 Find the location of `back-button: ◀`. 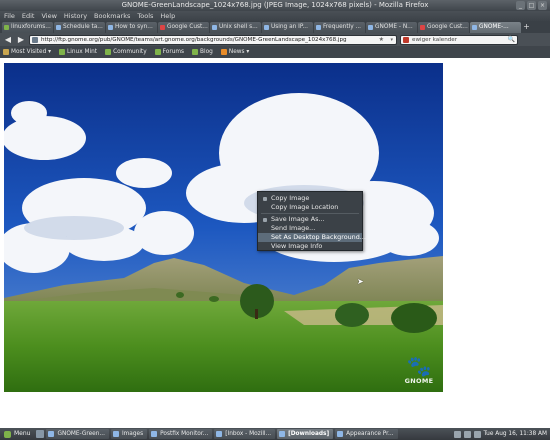

back-button: ◀ is located at coordinates (8, 40).